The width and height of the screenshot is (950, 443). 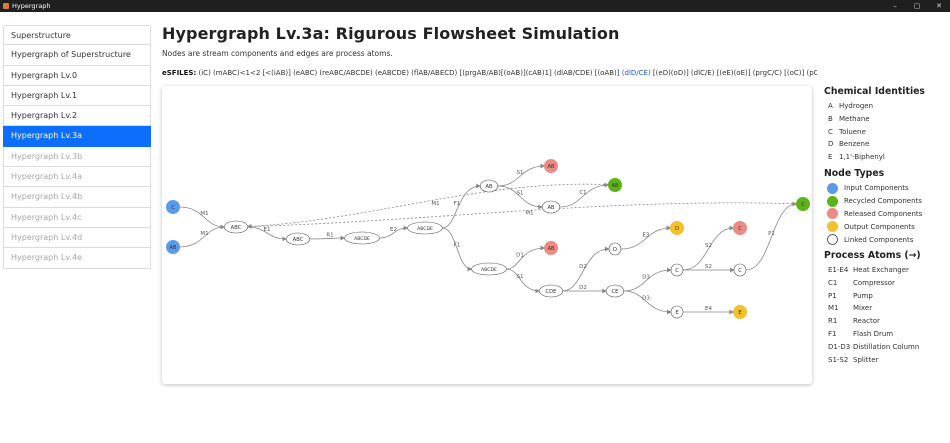 I want to click on process-atom-row: C1 Compressor, so click(x=886, y=283).